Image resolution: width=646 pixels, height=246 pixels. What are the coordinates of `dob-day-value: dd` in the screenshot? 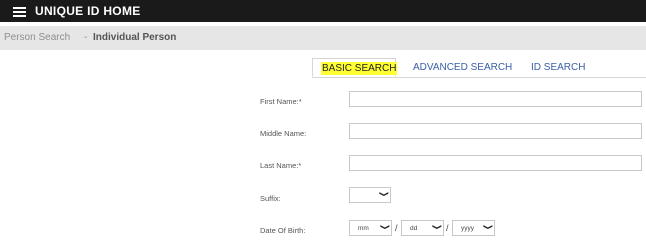 It's located at (414, 228).